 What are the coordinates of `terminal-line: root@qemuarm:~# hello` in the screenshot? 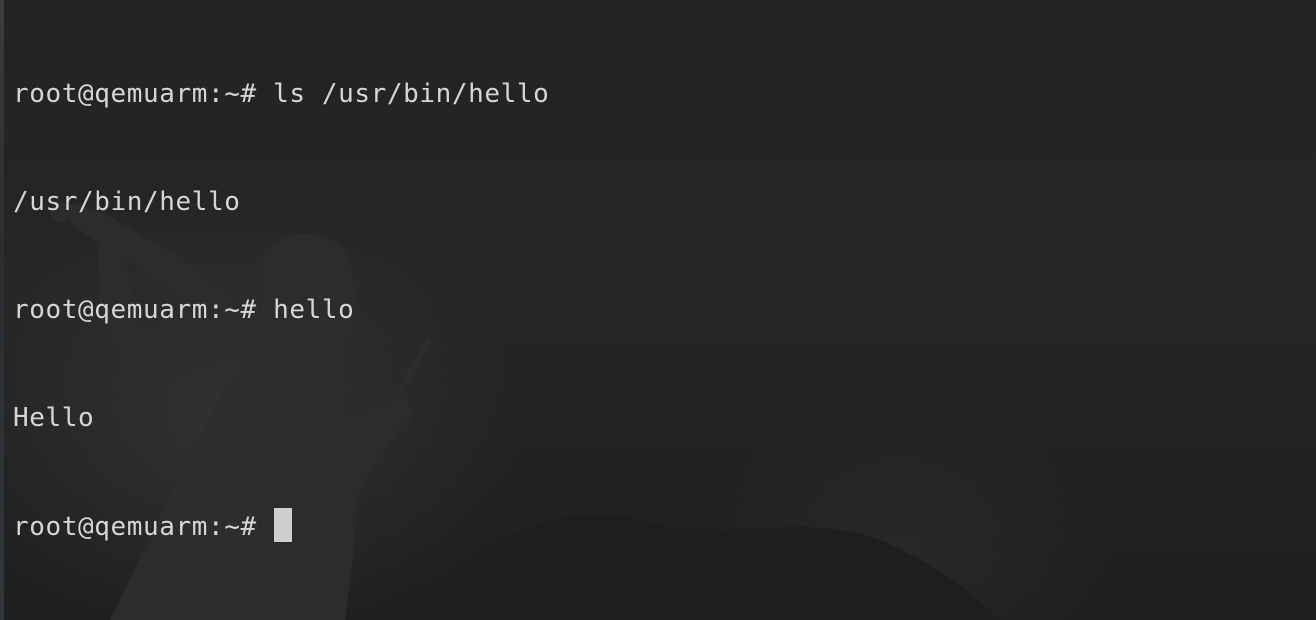 It's located at (281, 310).